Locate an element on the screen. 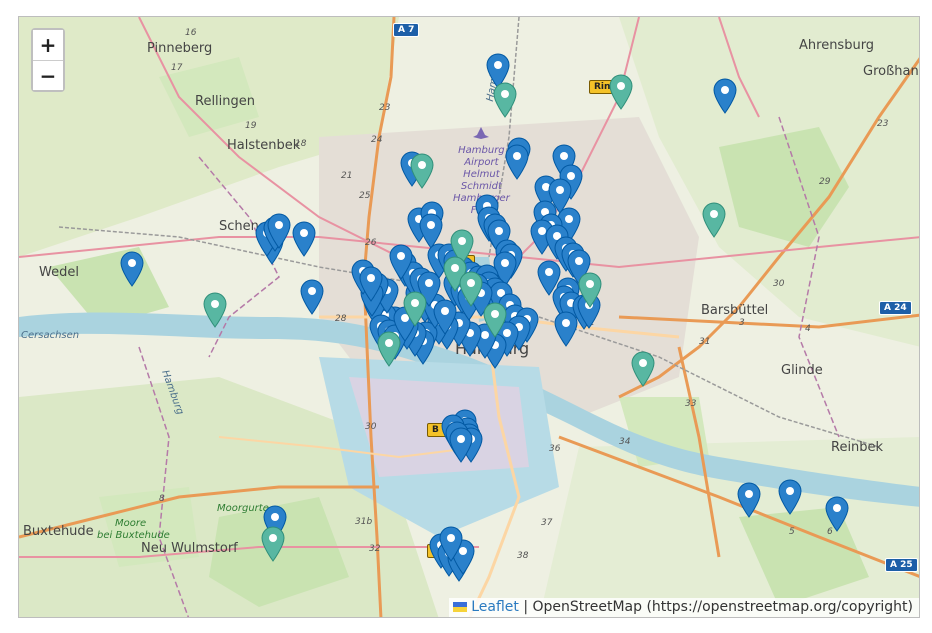 This screenshot has width=932, height=633. road-number: 16 is located at coordinates (191, 33).